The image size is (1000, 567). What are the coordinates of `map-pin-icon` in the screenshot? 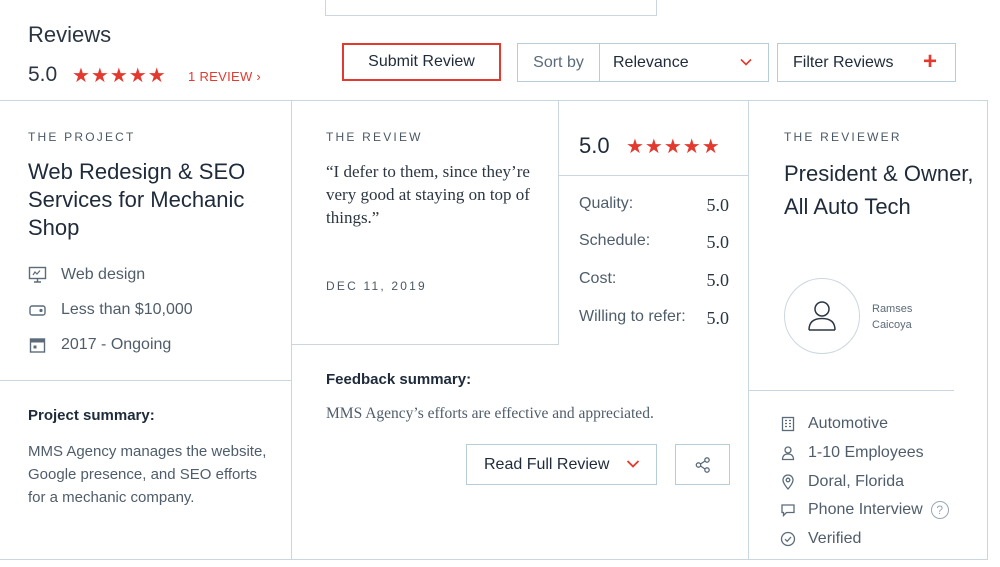 It's located at (788, 482).